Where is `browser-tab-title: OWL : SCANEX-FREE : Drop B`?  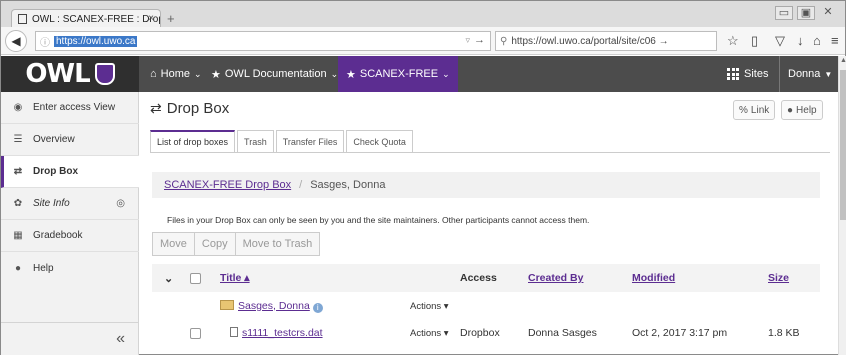 browser-tab-title: OWL : SCANEX-FREE : Drop B is located at coordinates (96, 19).